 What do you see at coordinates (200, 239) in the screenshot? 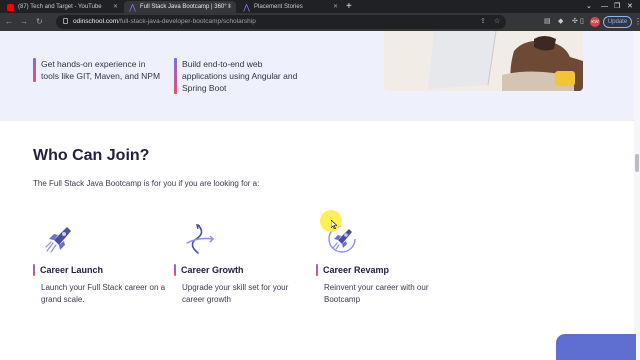
I see `growth-arrows-icon` at bounding box center [200, 239].